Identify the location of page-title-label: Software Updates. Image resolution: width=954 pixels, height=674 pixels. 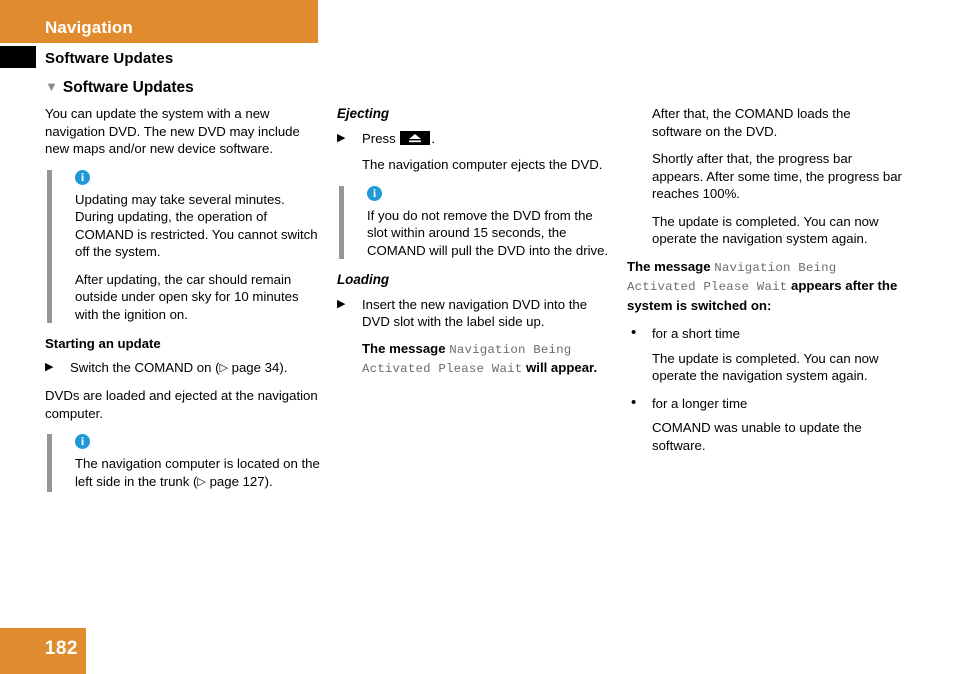
(128, 87).